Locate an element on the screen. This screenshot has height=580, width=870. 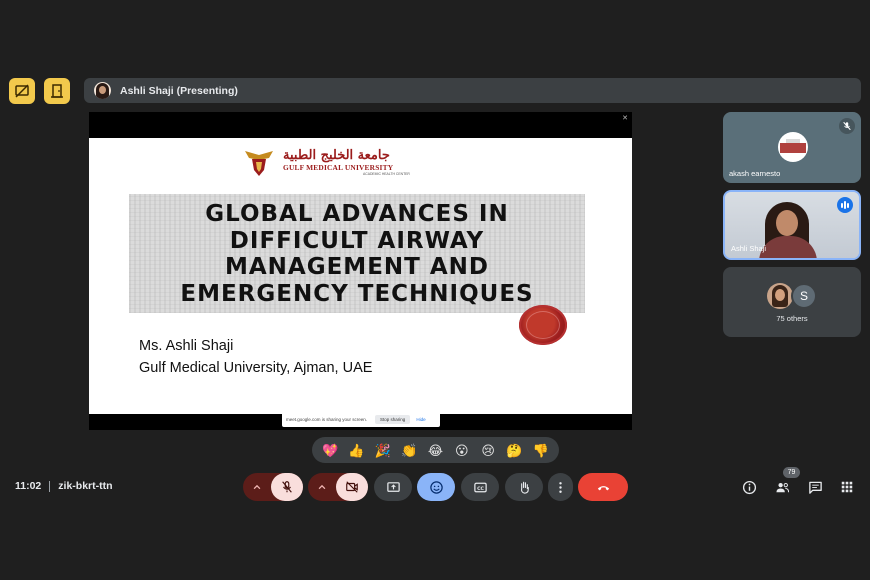
chat-button is located at coordinates (815, 487).